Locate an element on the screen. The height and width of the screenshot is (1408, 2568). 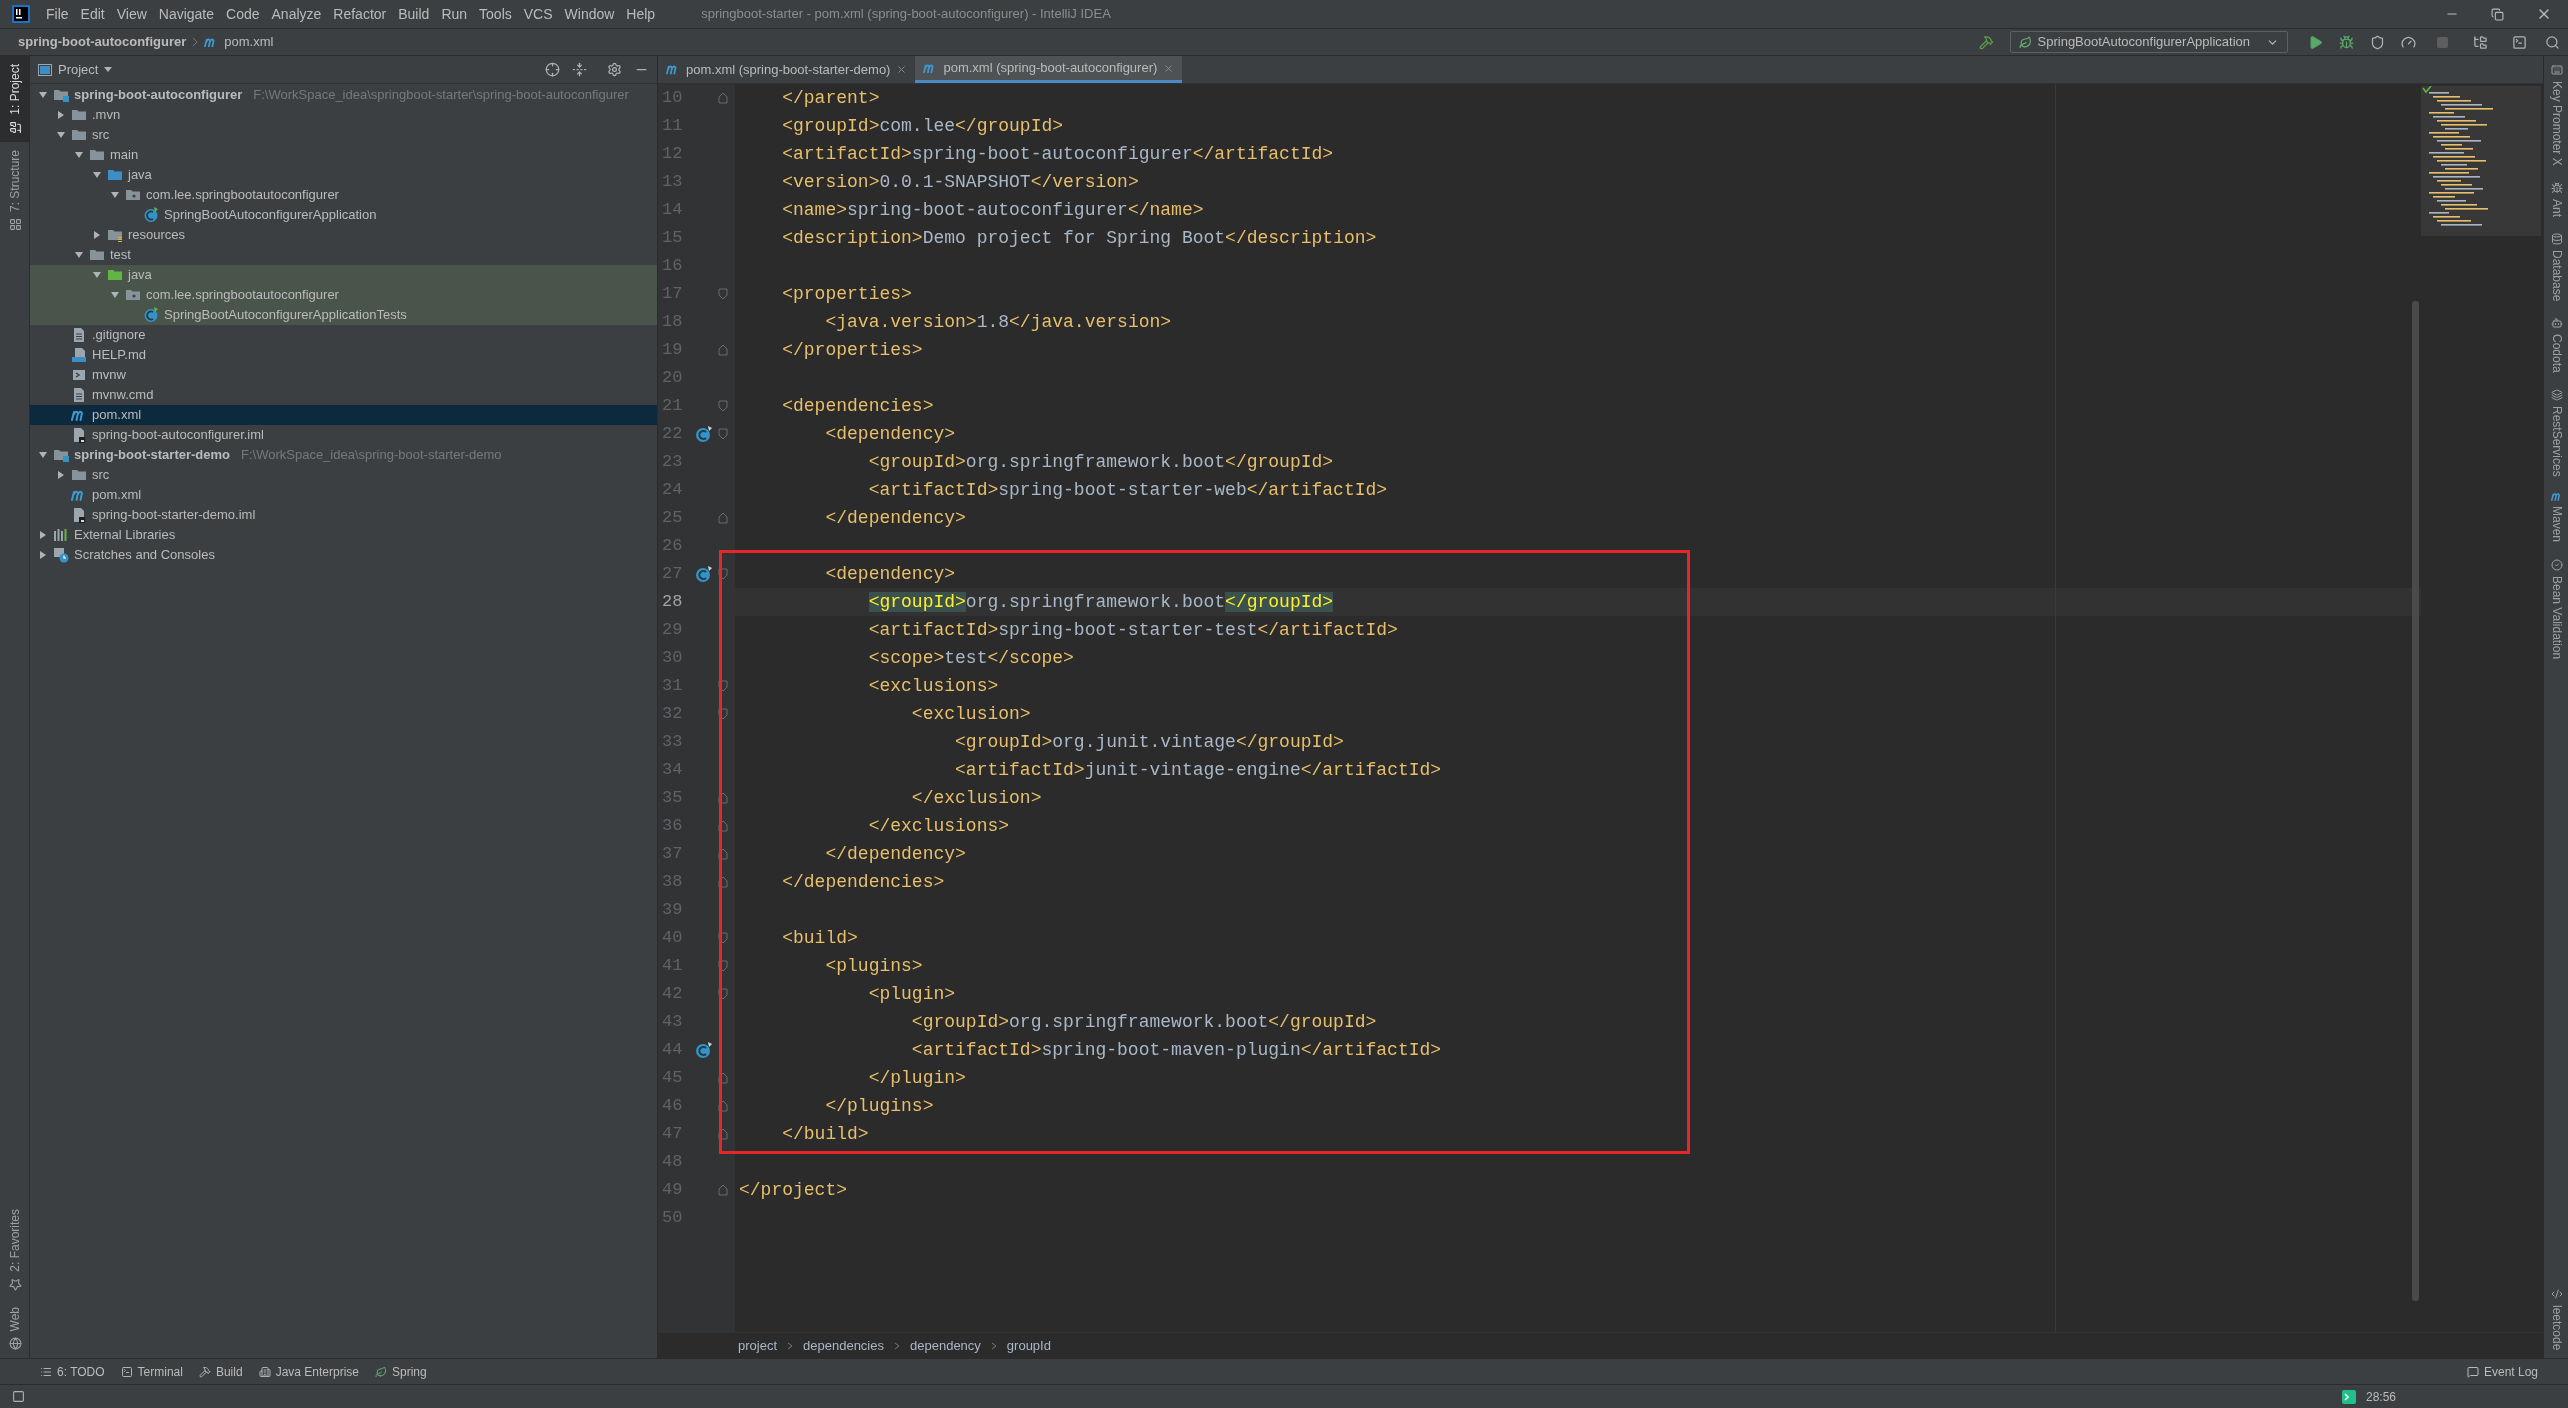
tree-item: spring-boot-autoconfigurer F:\WorkSpace_idea\springboot-starter\spring-boot-autoconfigurer is located at coordinates (343, 95).